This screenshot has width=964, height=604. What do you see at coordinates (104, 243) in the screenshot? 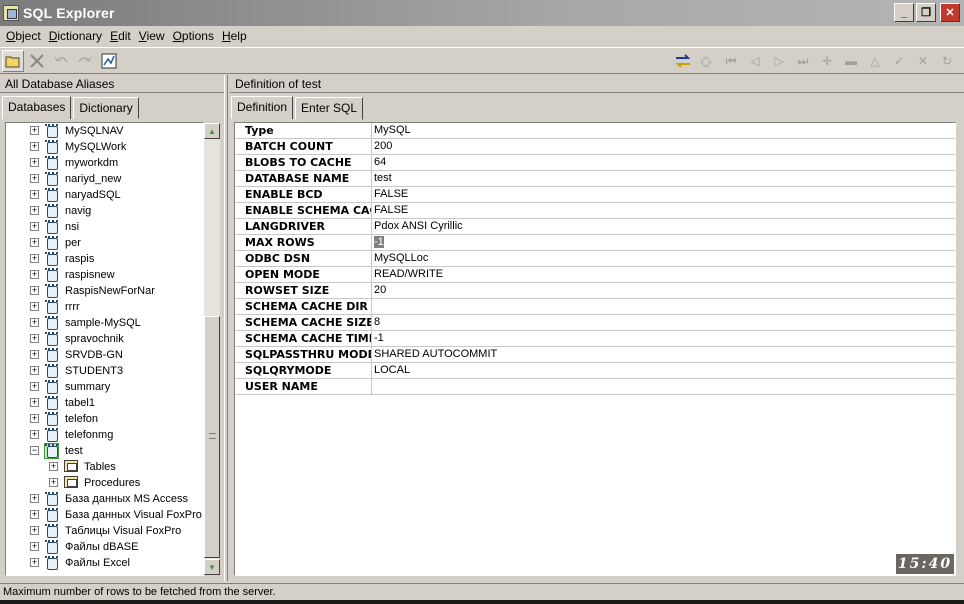
I see `tree-item: + per` at bounding box center [104, 243].